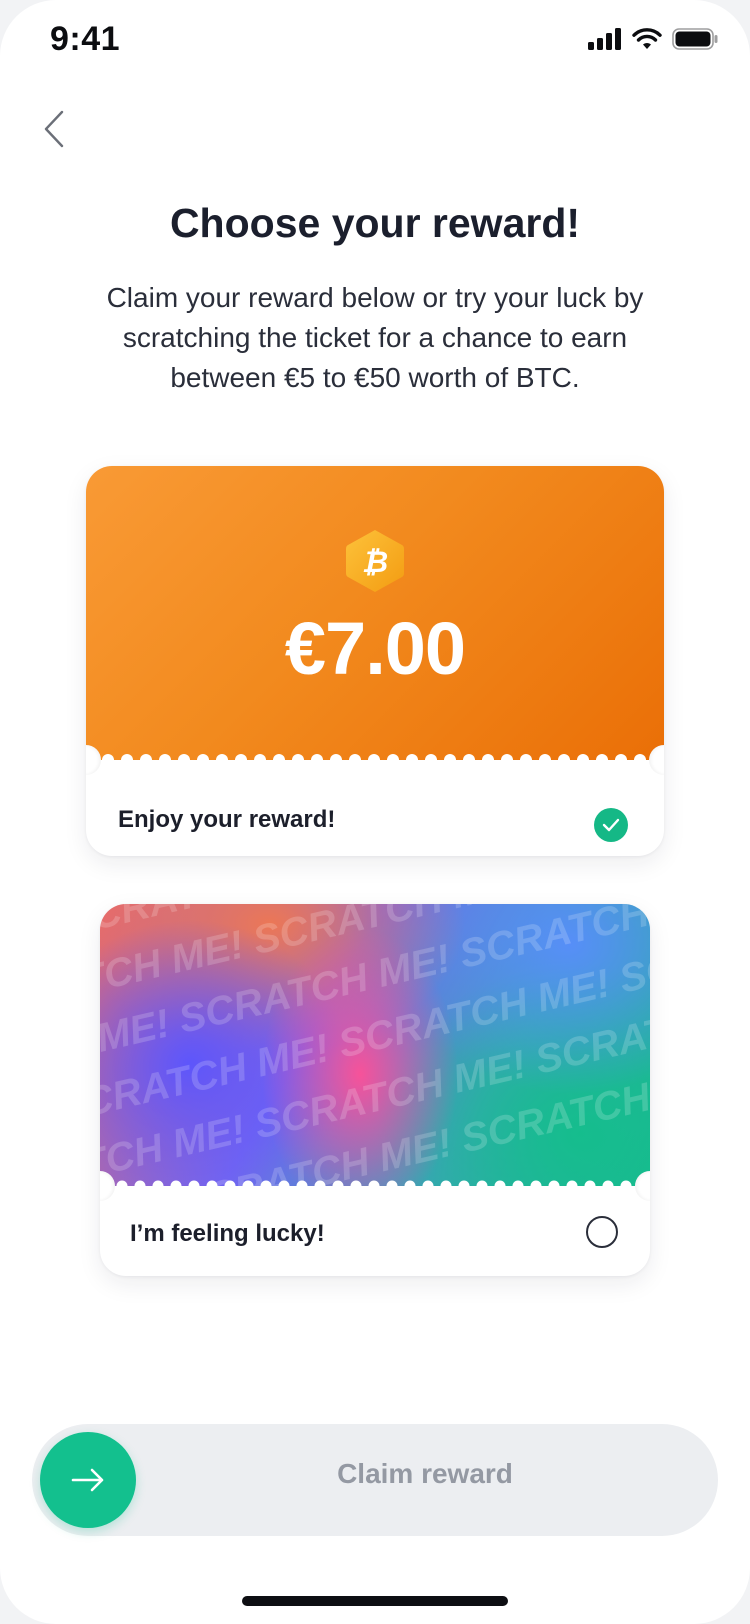 The image size is (750, 1624). I want to click on page-title: Choose your reward!, so click(375, 223).